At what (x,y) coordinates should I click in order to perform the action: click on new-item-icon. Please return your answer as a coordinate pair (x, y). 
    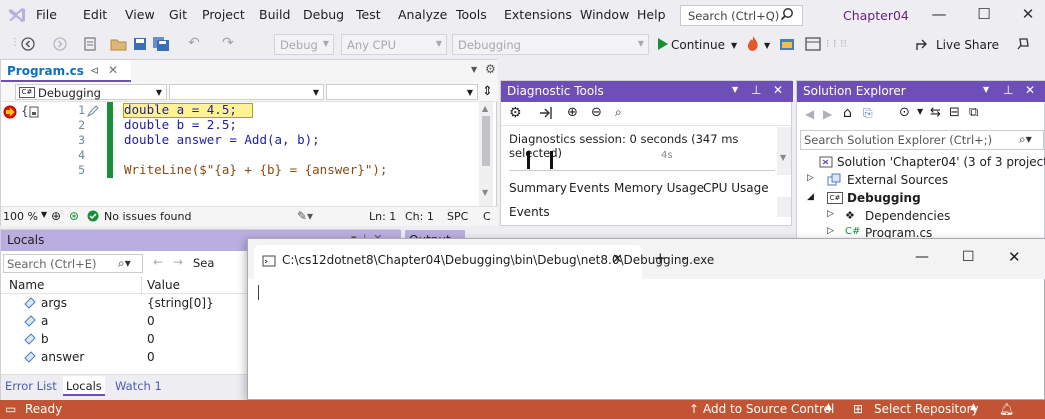
    Looking at the image, I should click on (90, 44).